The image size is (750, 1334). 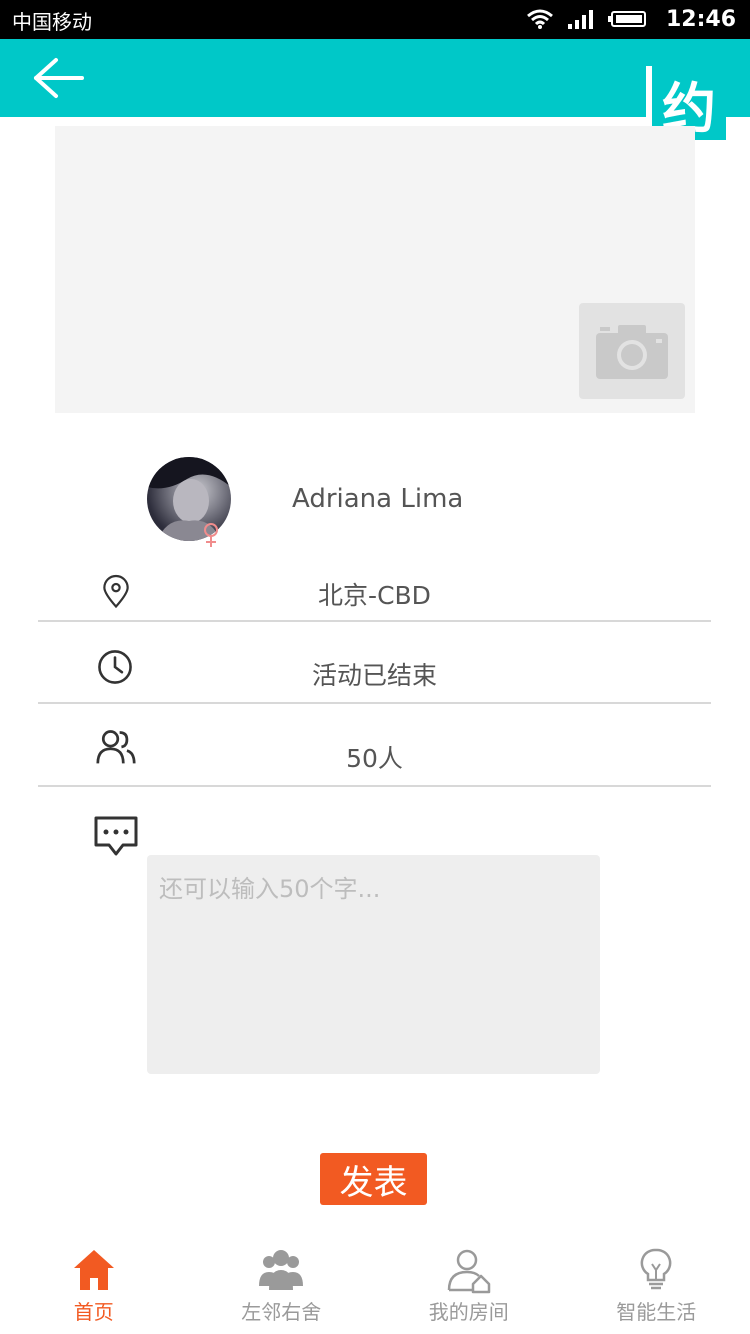 I want to click on publish-button: 发表, so click(x=373, y=1179).